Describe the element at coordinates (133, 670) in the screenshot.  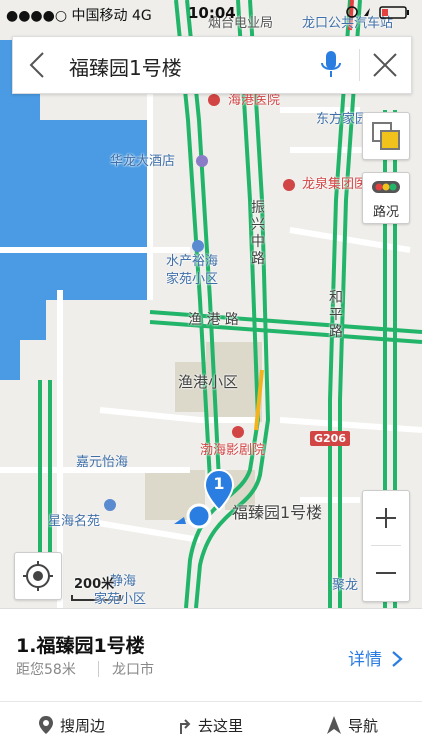
I see `result-city: 龙口市` at that location.